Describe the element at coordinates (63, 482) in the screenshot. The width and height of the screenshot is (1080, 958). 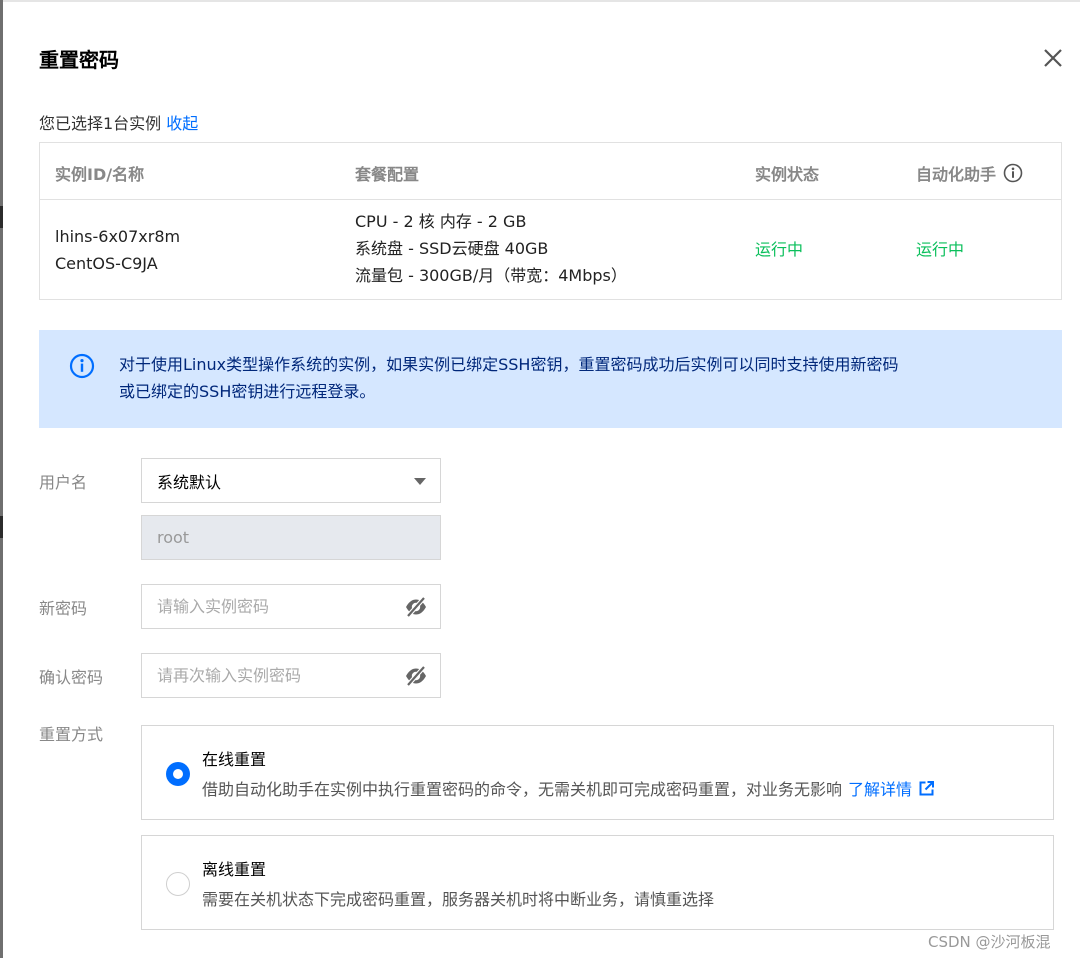
I see `username-label: 用户名` at that location.